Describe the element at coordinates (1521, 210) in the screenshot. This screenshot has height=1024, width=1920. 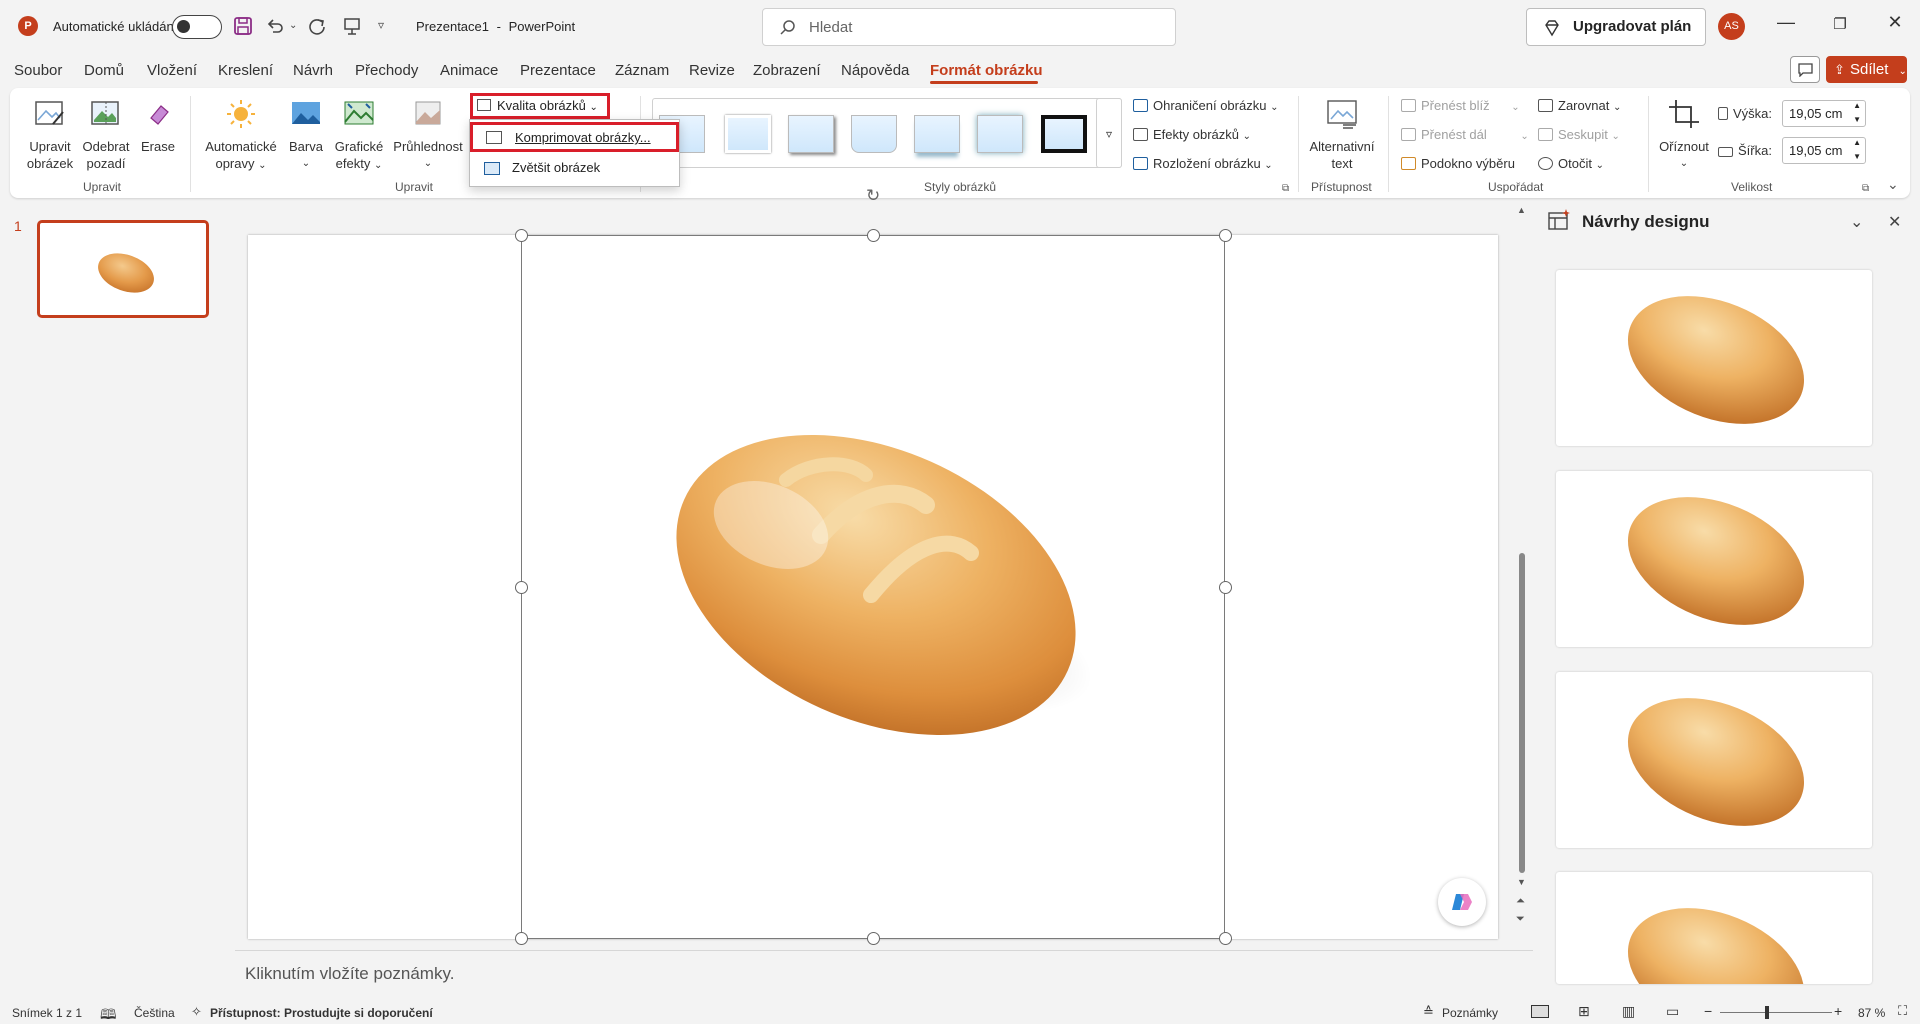
I see `scroll-up-icon: ▲` at that location.